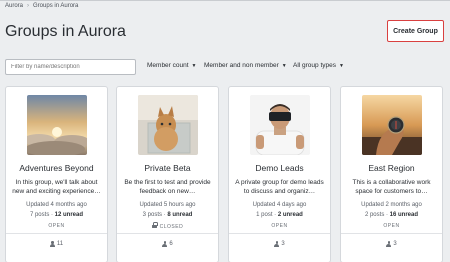  Describe the element at coordinates (171, 244) in the screenshot. I see `member-count-value: 6` at that location.